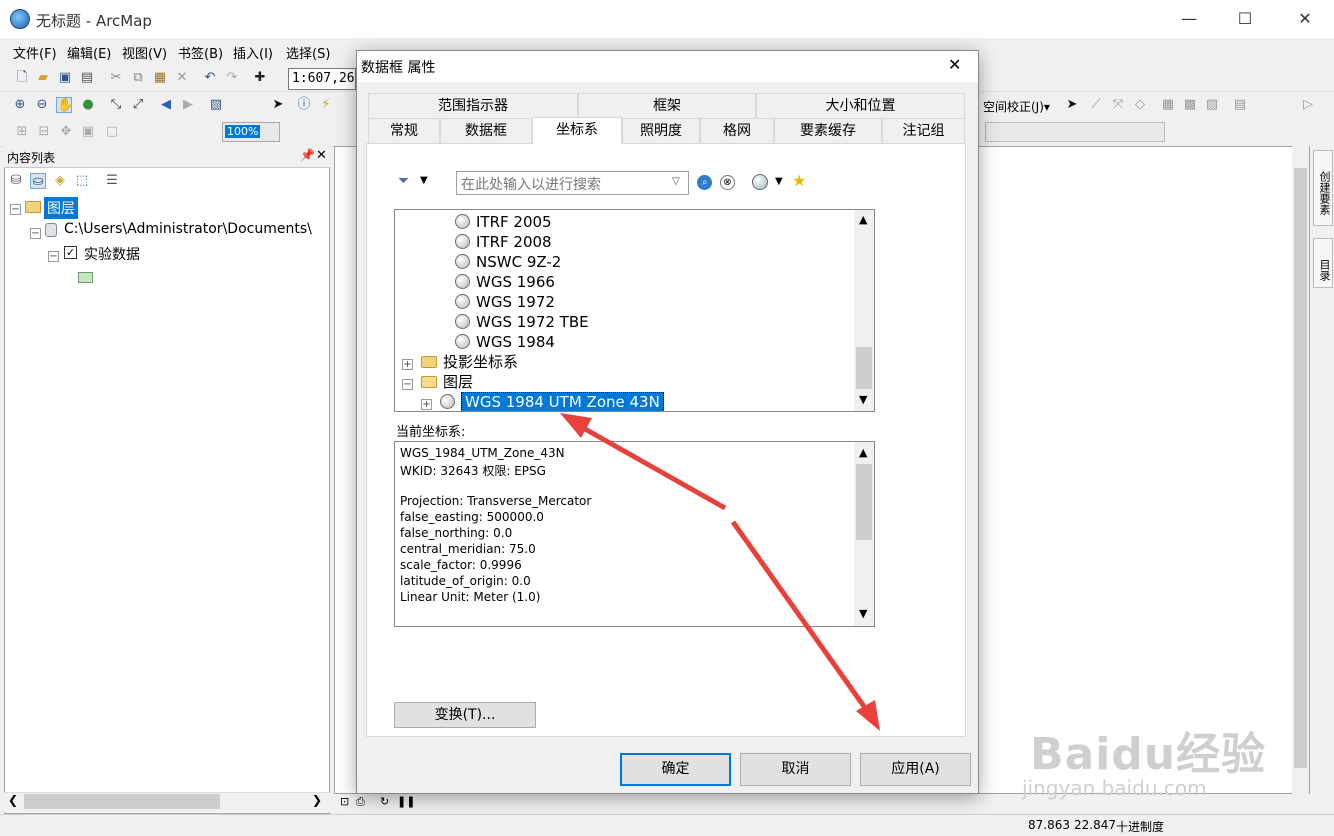 The height and width of the screenshot is (836, 1334). Describe the element at coordinates (1148, 754) in the screenshot. I see `watermark-brand: Baidu经验` at that location.